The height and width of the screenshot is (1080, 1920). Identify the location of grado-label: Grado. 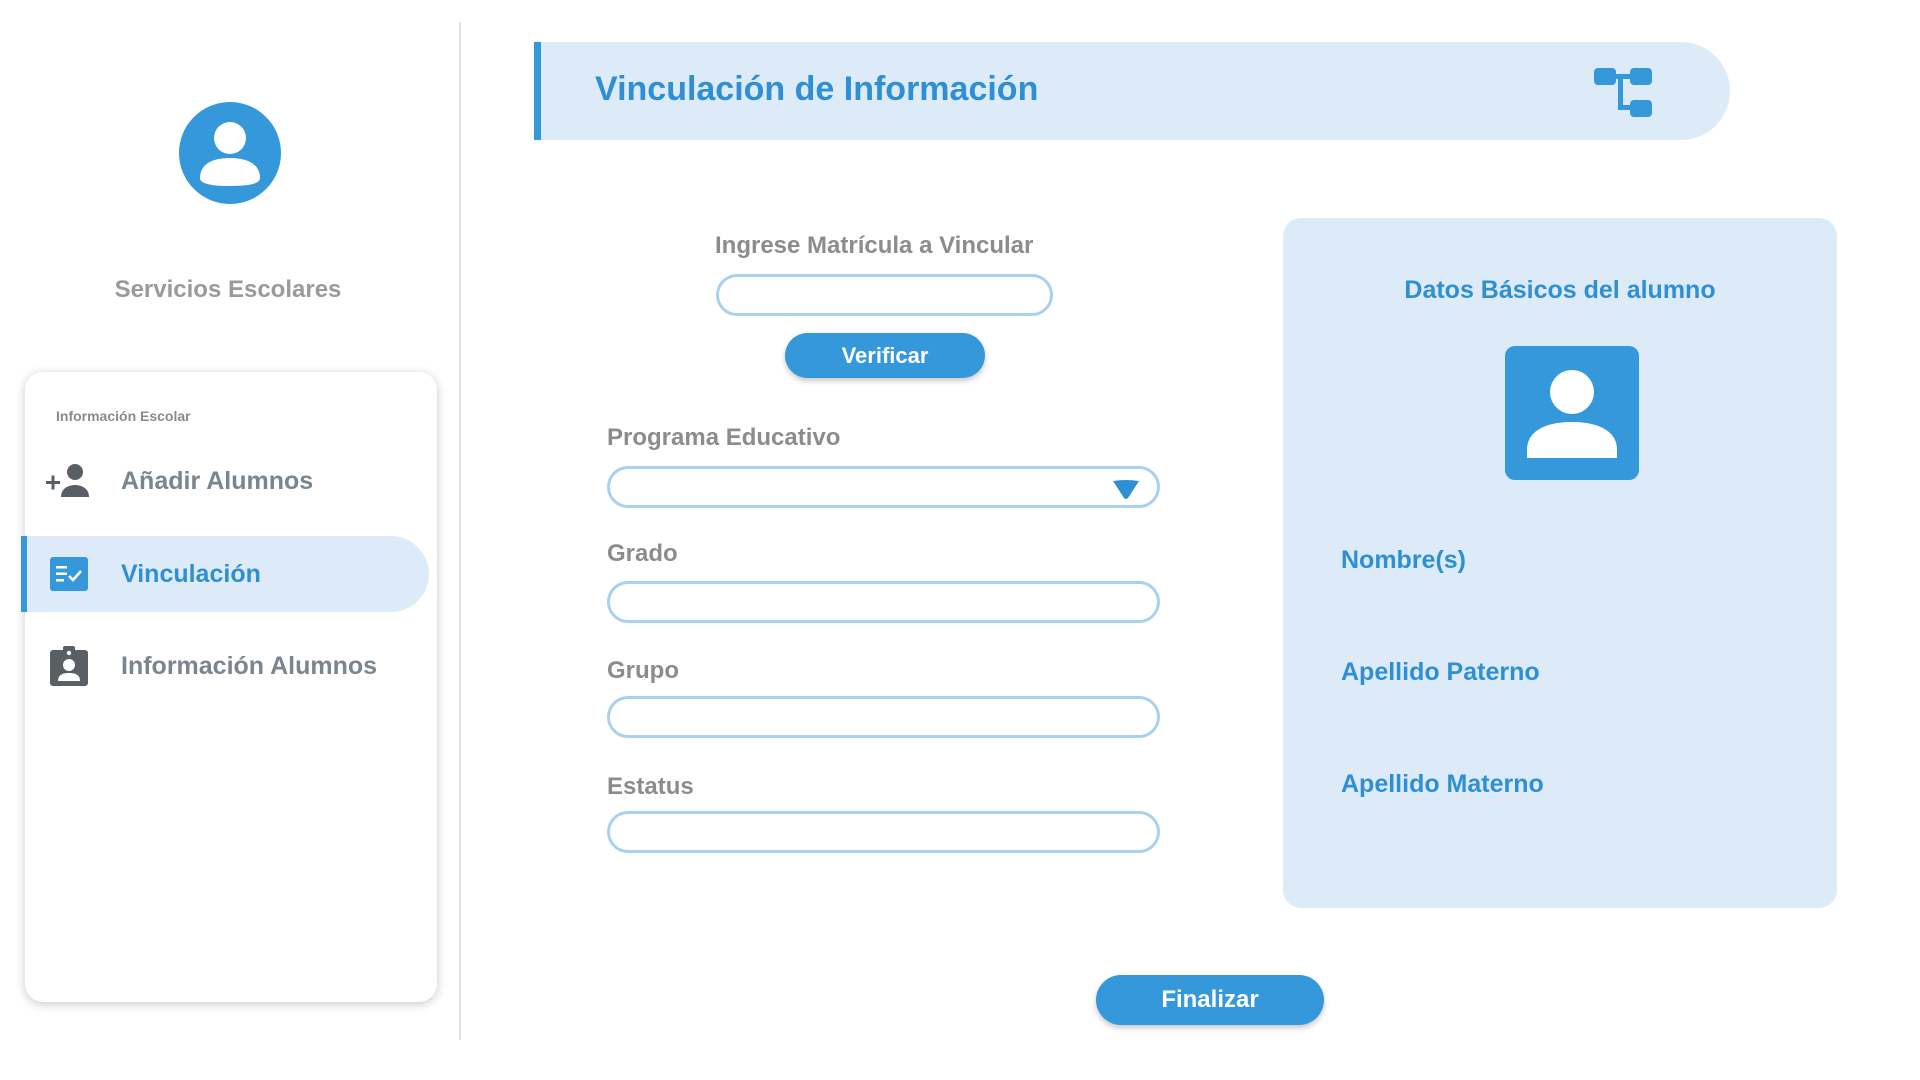
(642, 553).